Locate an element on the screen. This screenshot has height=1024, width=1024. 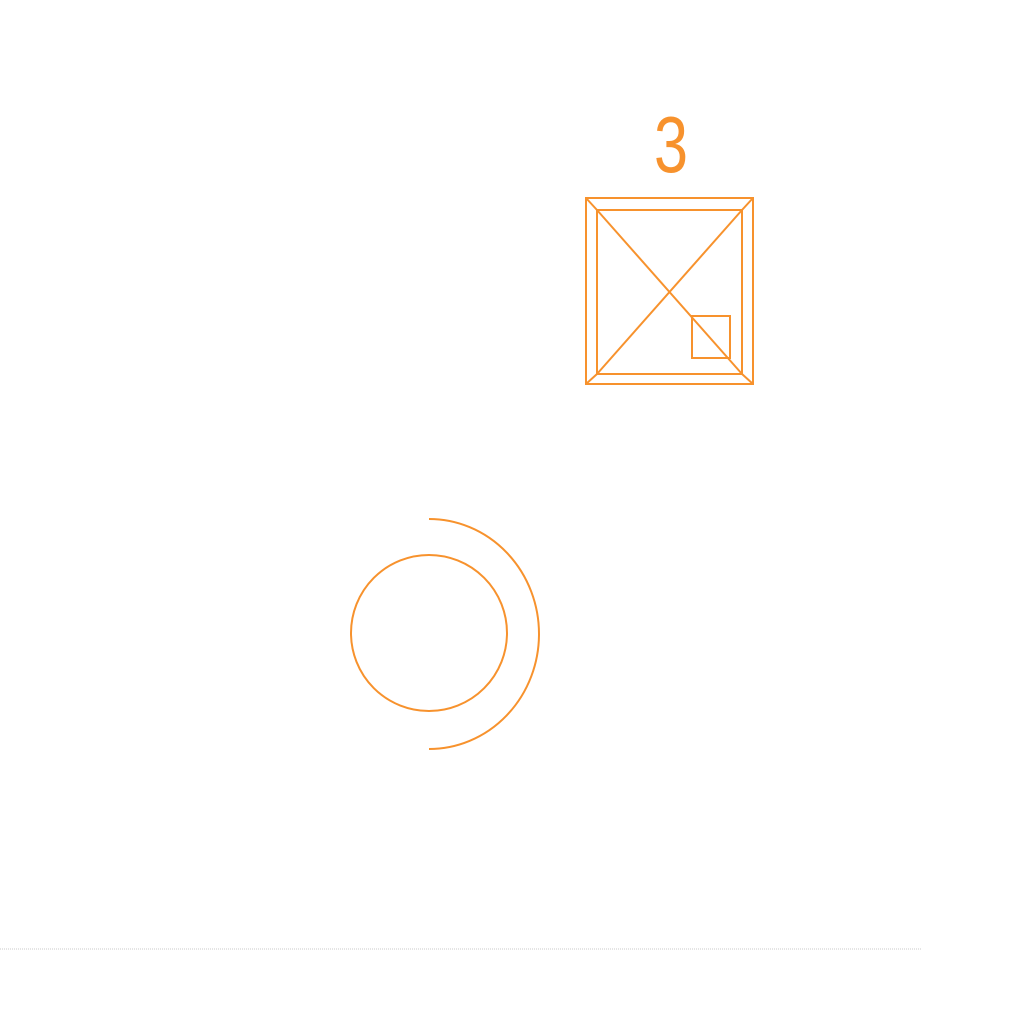
symbol-number-label-group: 3 is located at coordinates (671, 144).